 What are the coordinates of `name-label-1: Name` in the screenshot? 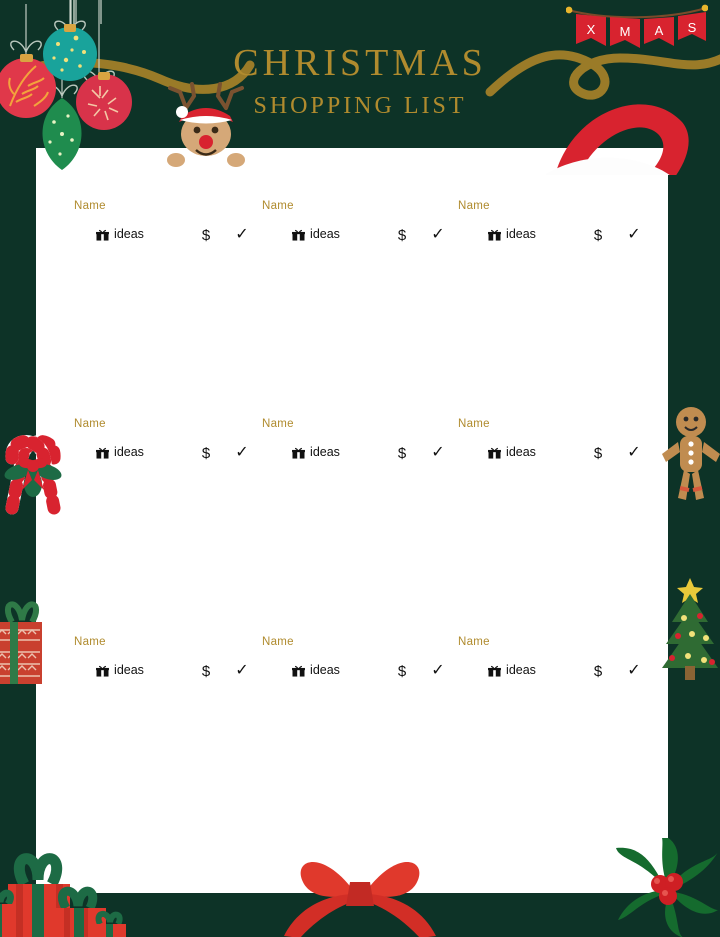 It's located at (90, 206).